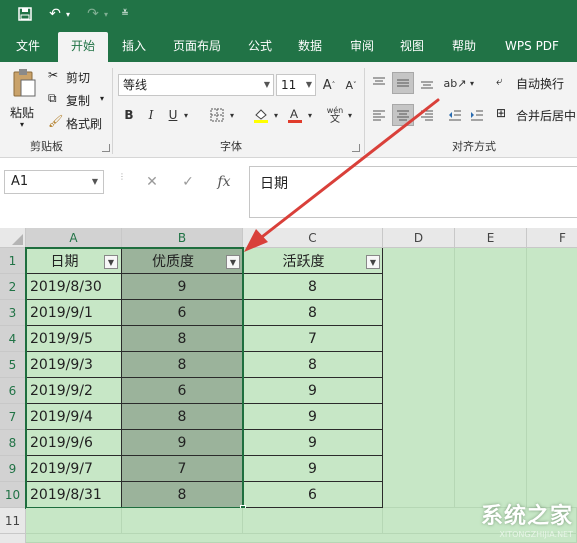 The width and height of the screenshot is (577, 543). Describe the element at coordinates (536, 116) in the screenshot. I see `merge-center-button: ⊞ 合并后居中` at that location.